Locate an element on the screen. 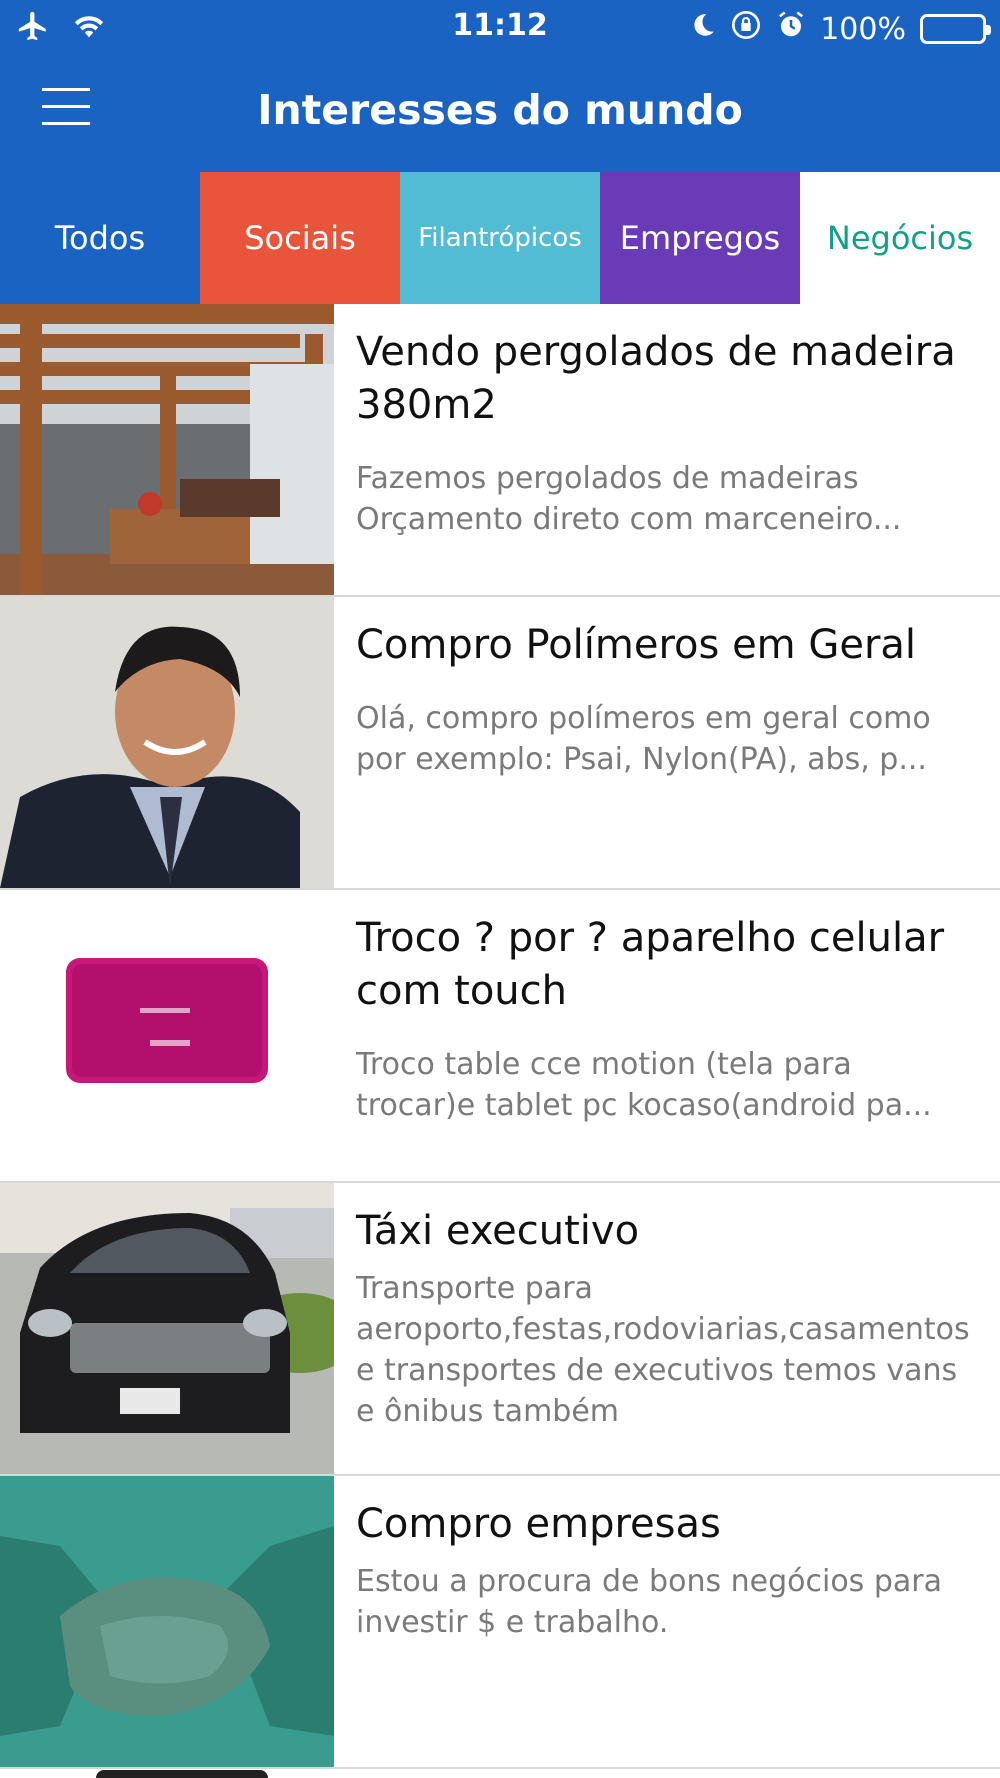  black-car-photo is located at coordinates (167, 1328).